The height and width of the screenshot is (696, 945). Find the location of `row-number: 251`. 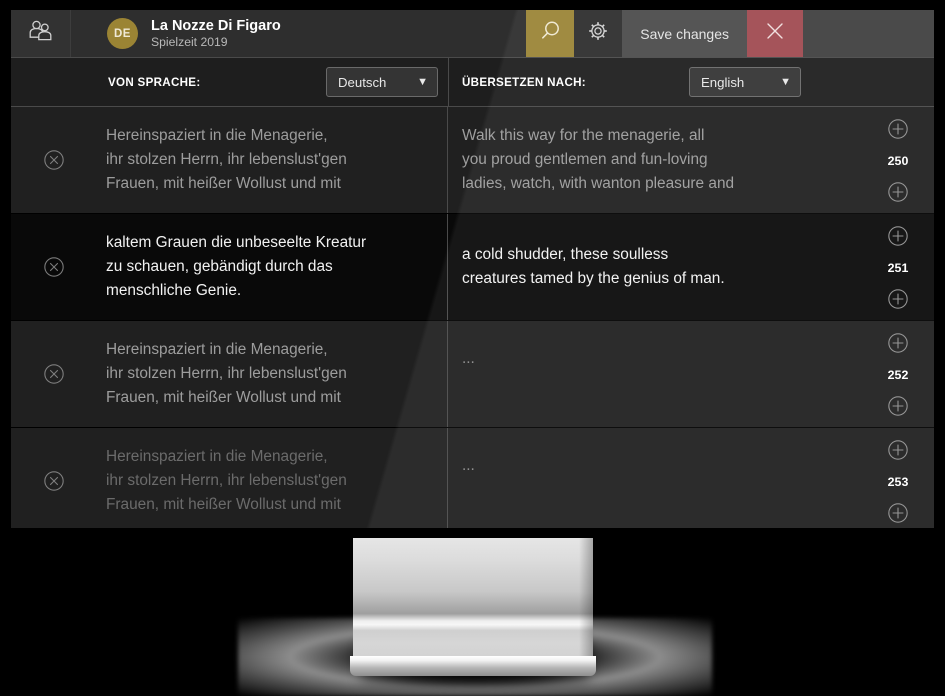

row-number: 251 is located at coordinates (898, 267).